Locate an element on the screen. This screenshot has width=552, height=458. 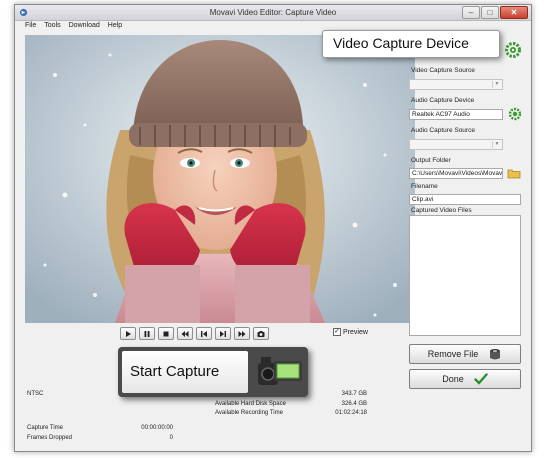
fast-forward-button is located at coordinates (242, 333).